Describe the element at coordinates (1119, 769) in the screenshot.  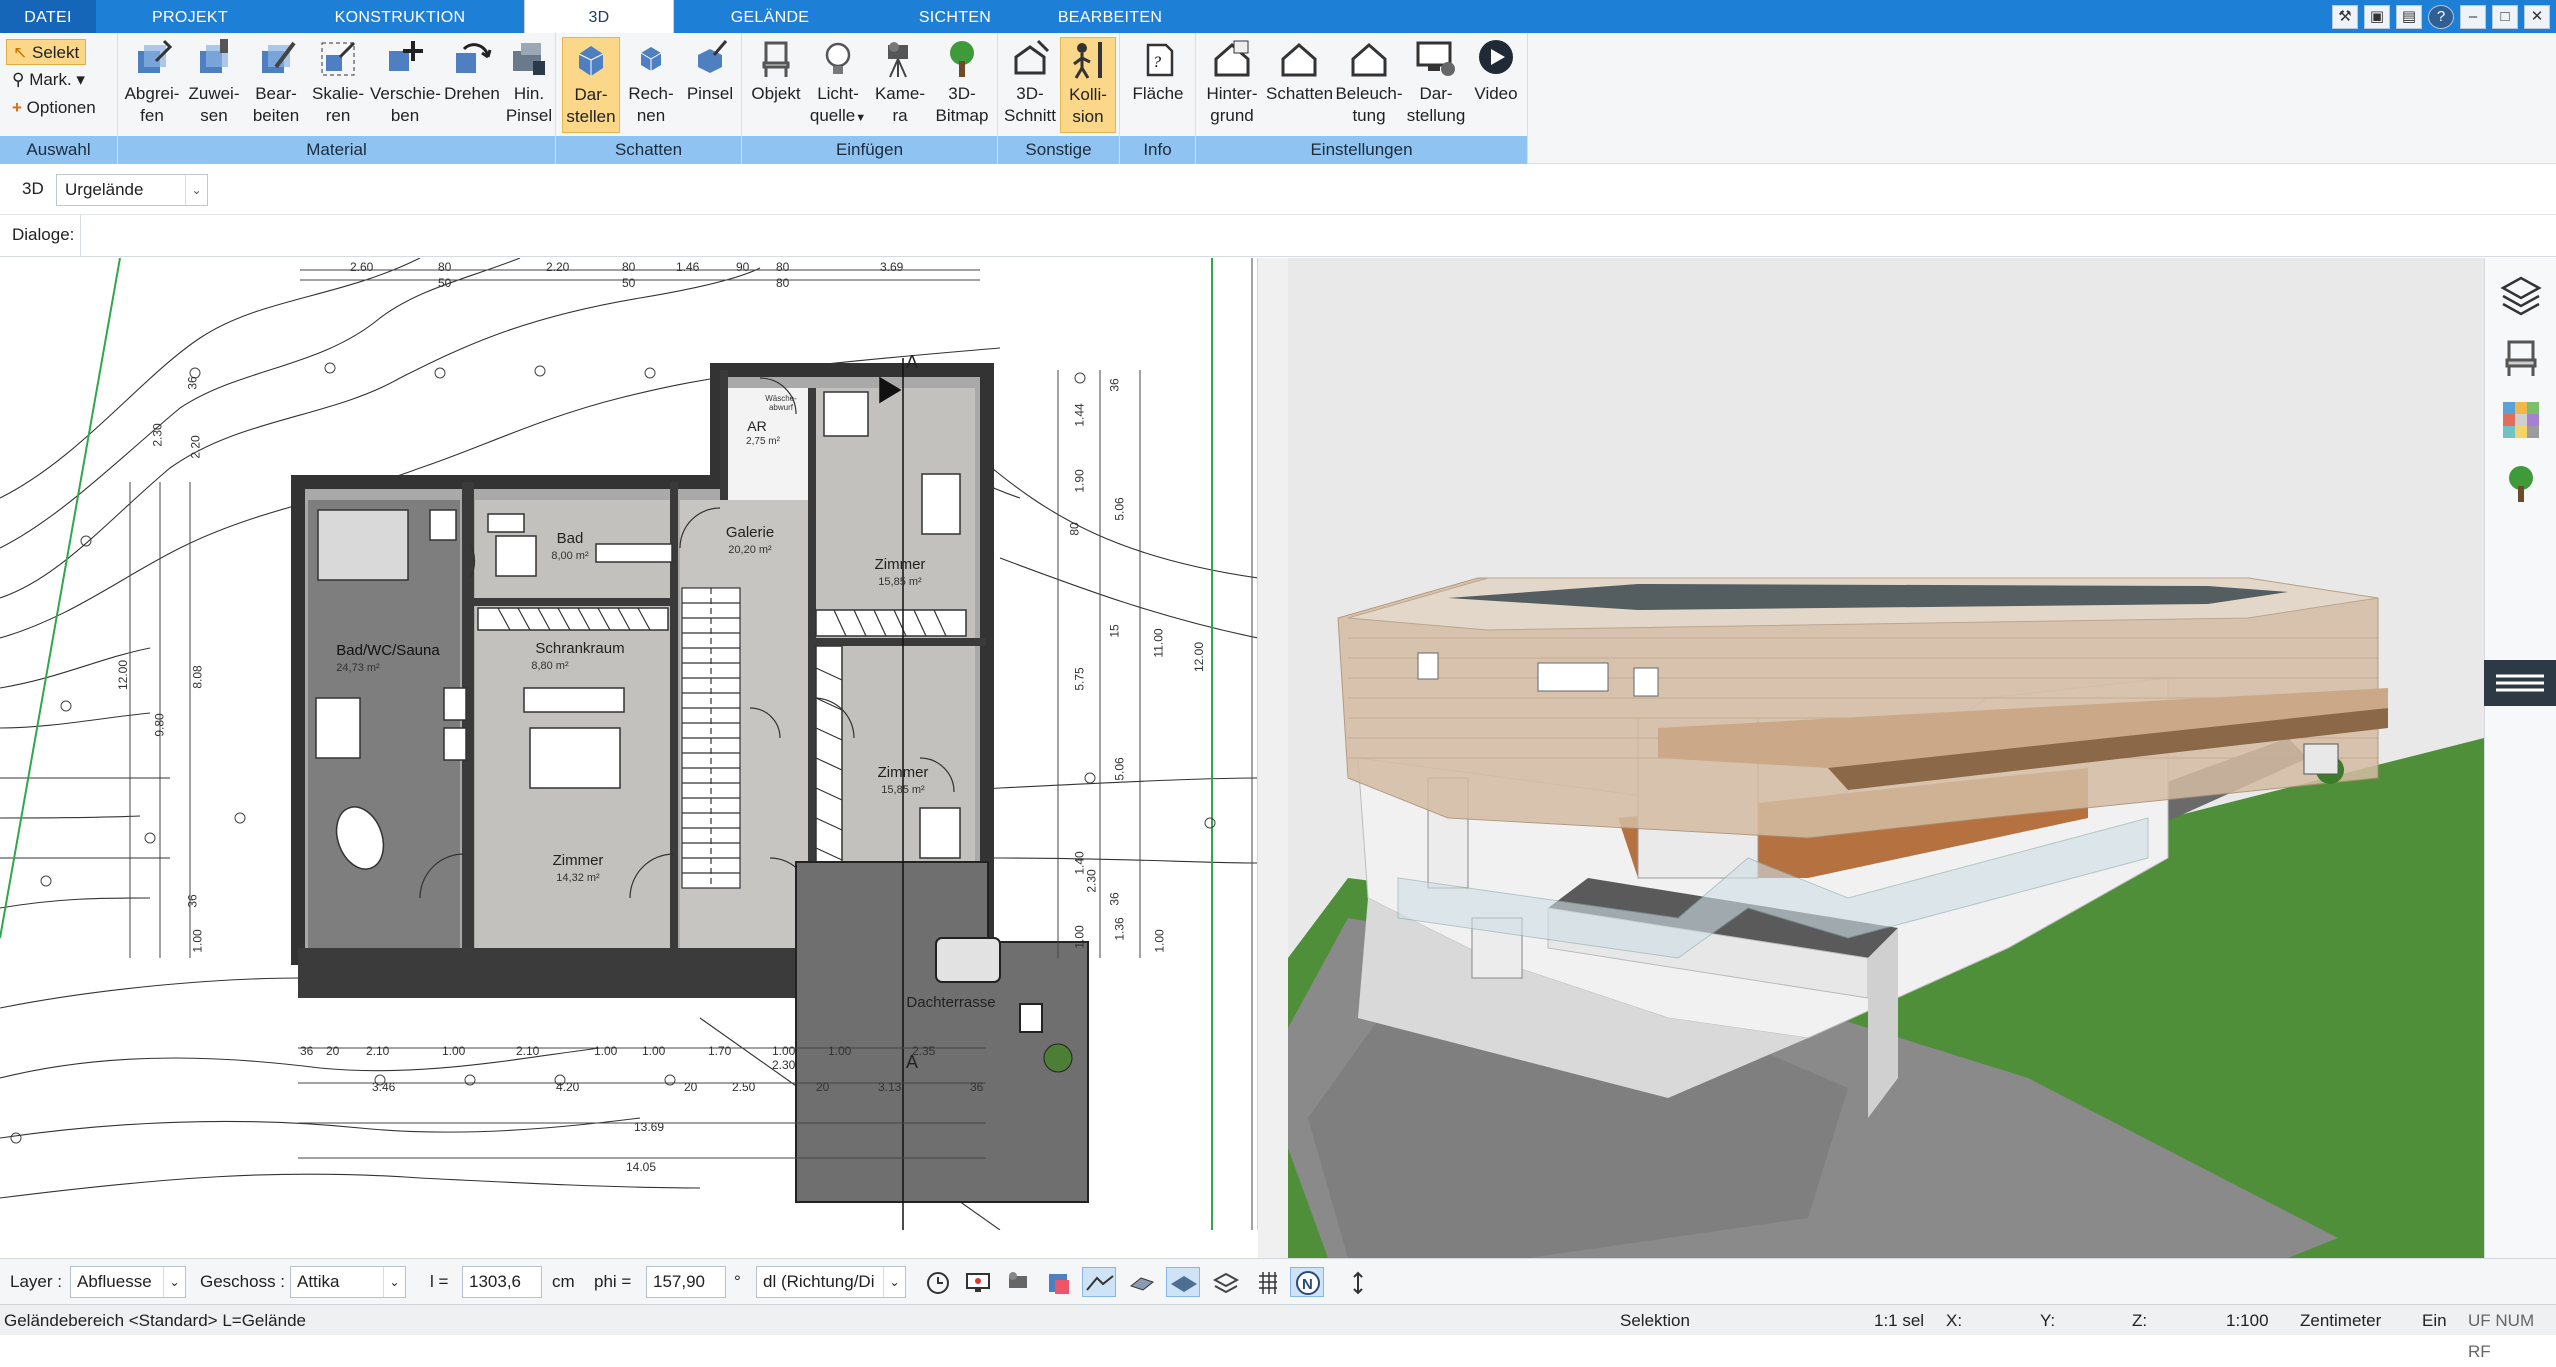
I see `dim-right: 5.06` at that location.